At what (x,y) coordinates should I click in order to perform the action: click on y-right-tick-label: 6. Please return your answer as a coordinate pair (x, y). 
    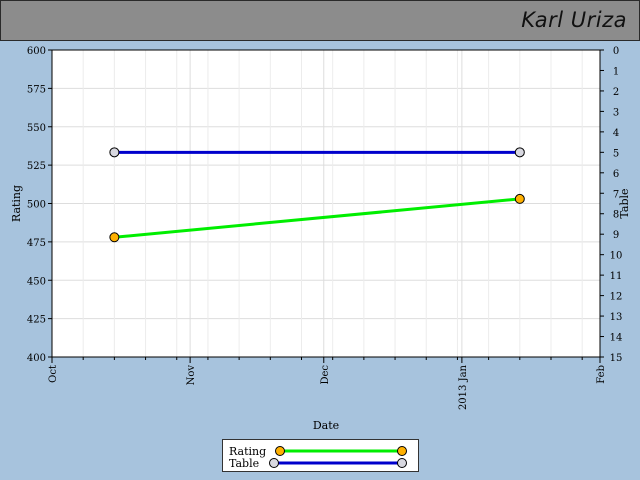
    Looking at the image, I should click on (616, 174).